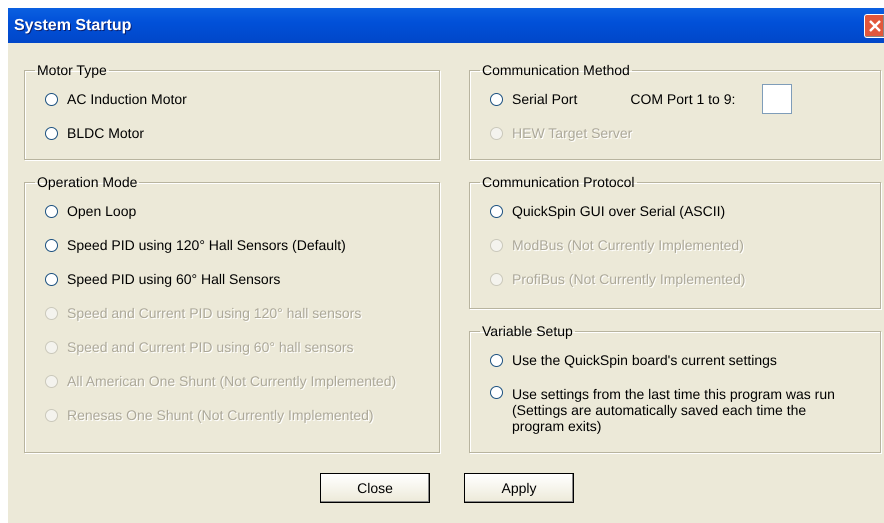 The height and width of the screenshot is (523, 884). I want to click on option-label: Open Loop, so click(101, 211).